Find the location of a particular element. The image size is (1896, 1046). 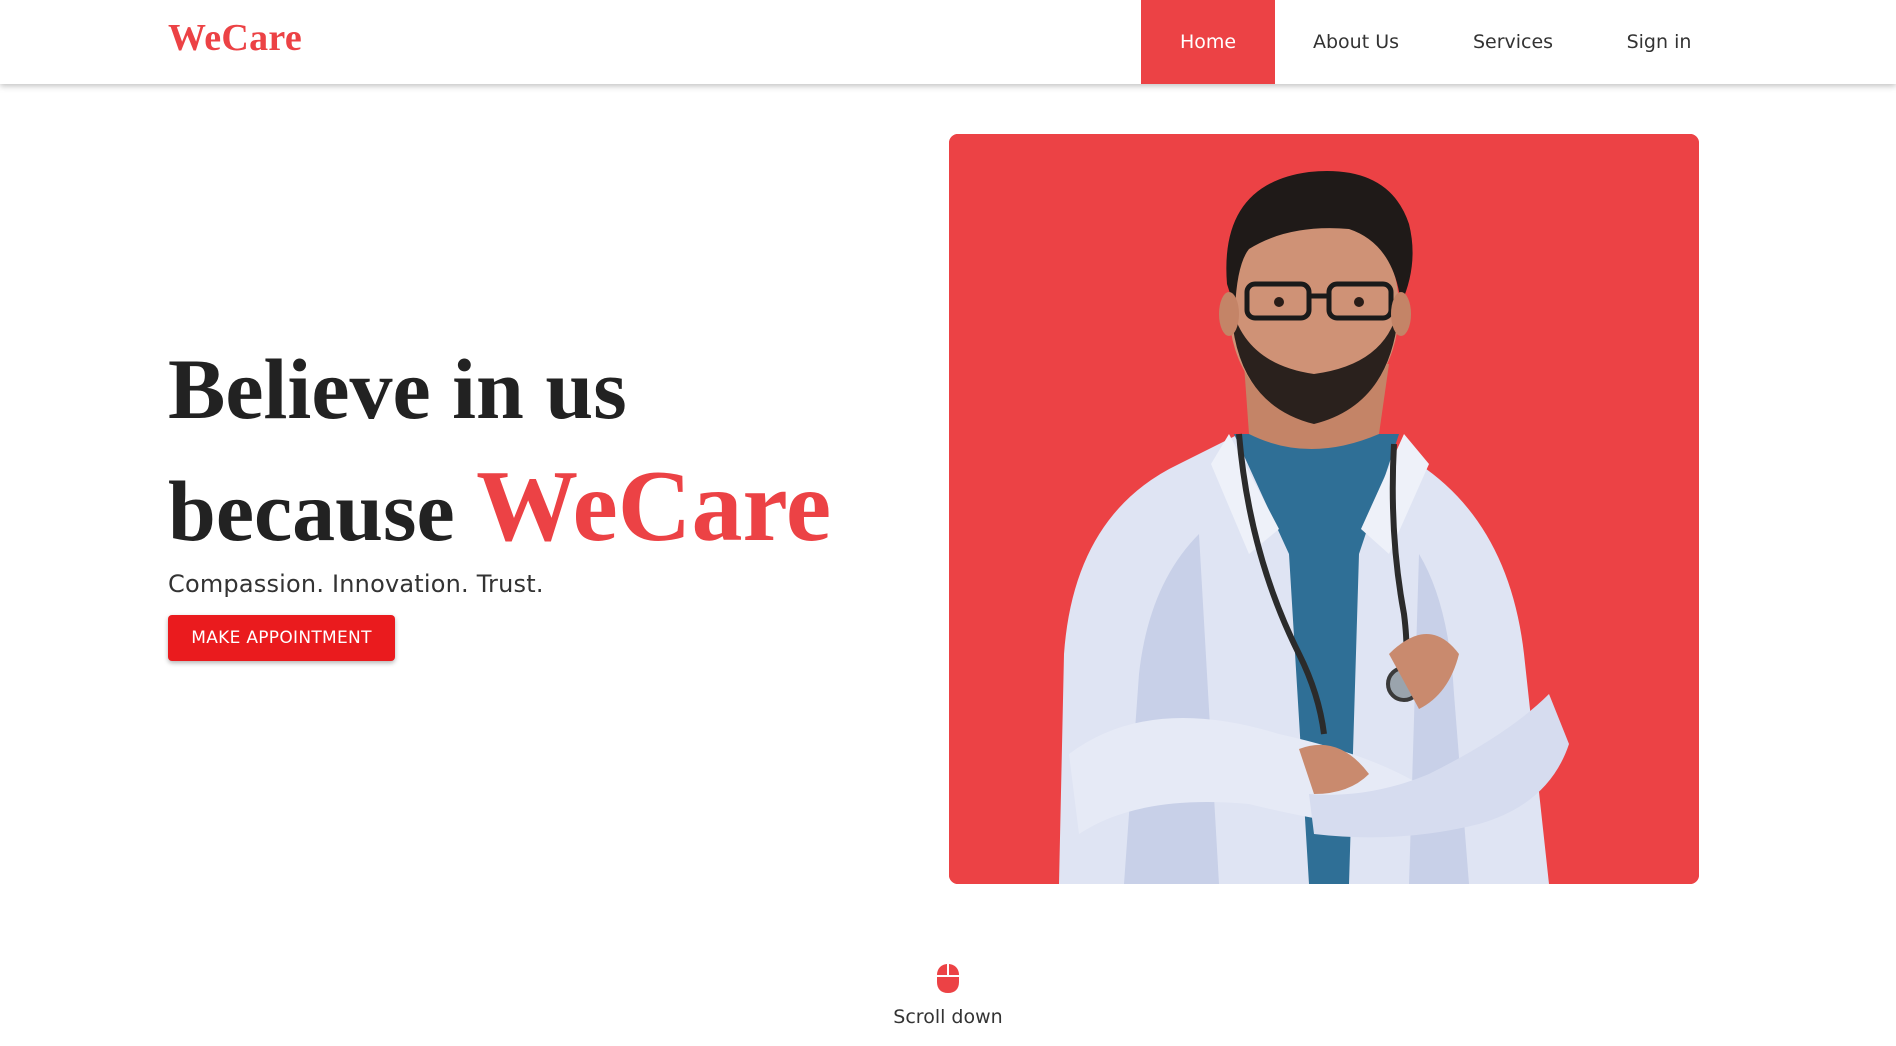

nav-item-home: Home is located at coordinates (1208, 42).